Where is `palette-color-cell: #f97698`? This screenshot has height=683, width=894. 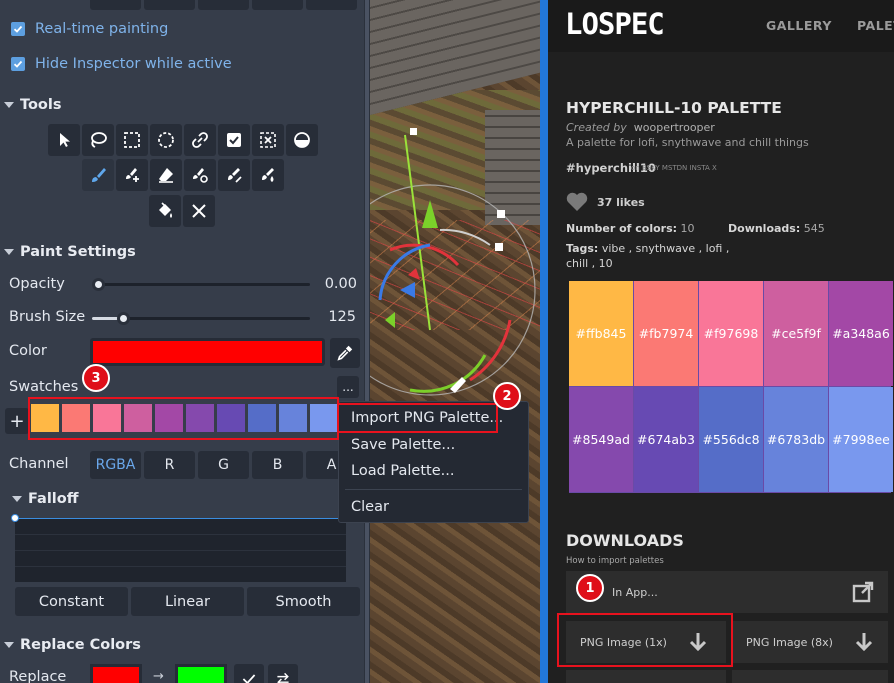 palette-color-cell: #f97698 is located at coordinates (731, 333).